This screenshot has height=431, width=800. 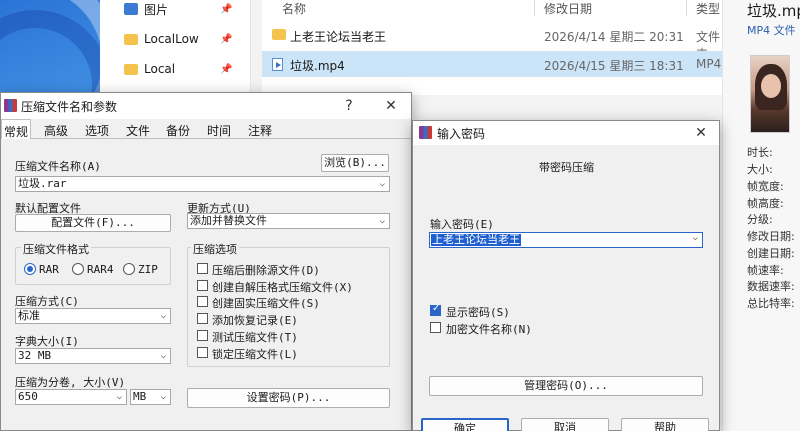 I want to click on prop-label: 总比特率:, so click(x=771, y=303).